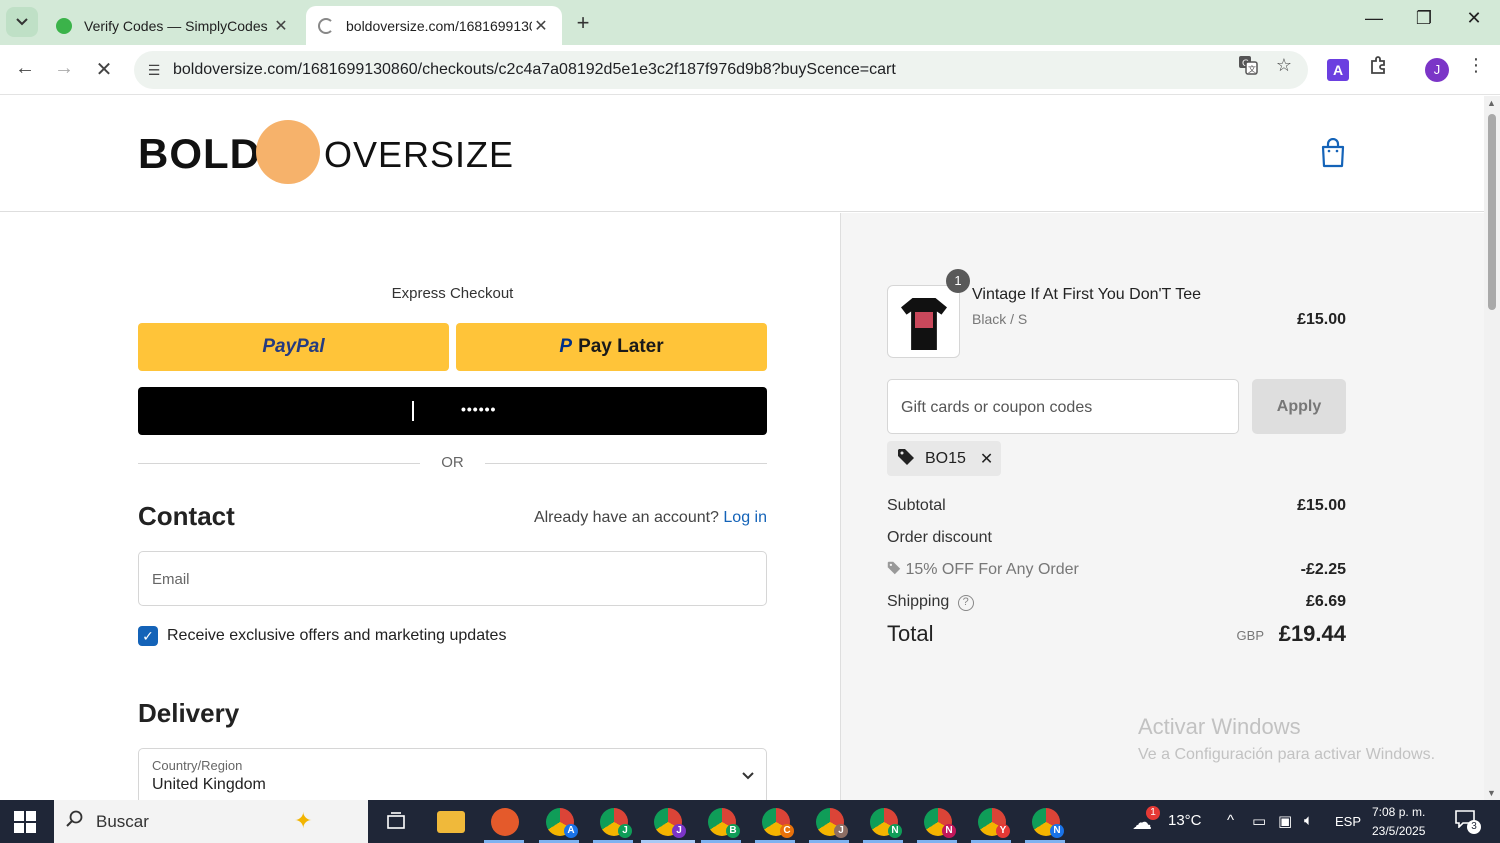 The width and height of the screenshot is (1500, 843). I want to click on simplycodes-favicon-icon, so click(64, 25).